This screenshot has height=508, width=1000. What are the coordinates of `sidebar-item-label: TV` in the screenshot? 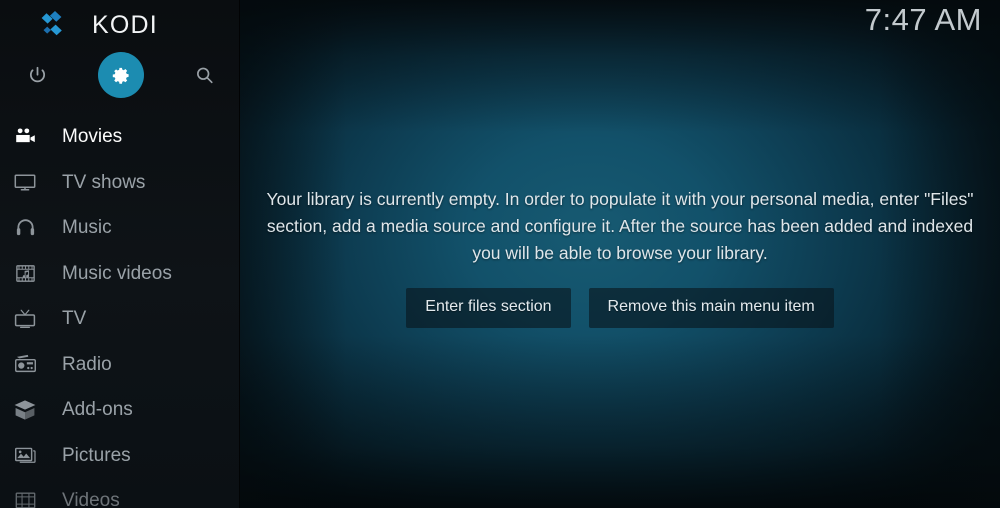 It's located at (74, 319).